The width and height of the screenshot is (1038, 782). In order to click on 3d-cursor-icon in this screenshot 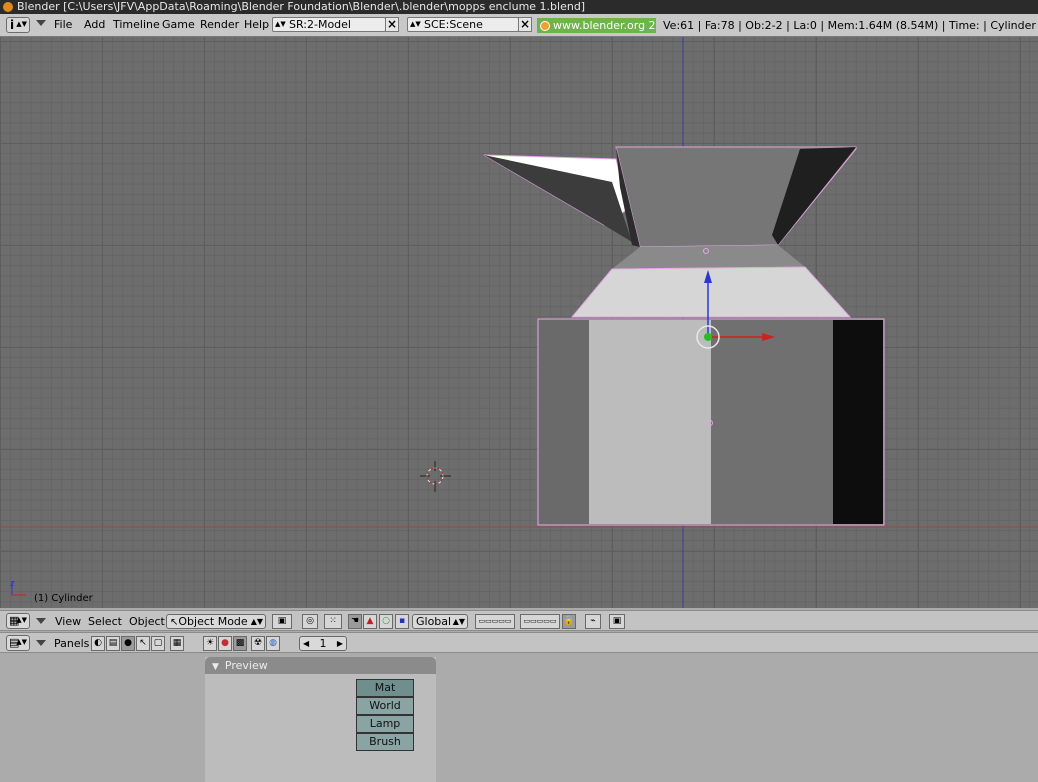, I will do `click(435, 476)`.